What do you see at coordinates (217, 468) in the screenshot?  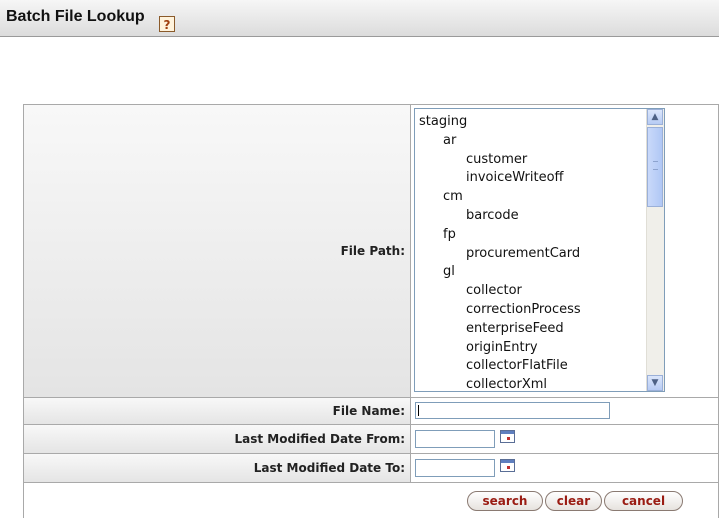 I see `date-to-label: Last Modified Date To:` at bounding box center [217, 468].